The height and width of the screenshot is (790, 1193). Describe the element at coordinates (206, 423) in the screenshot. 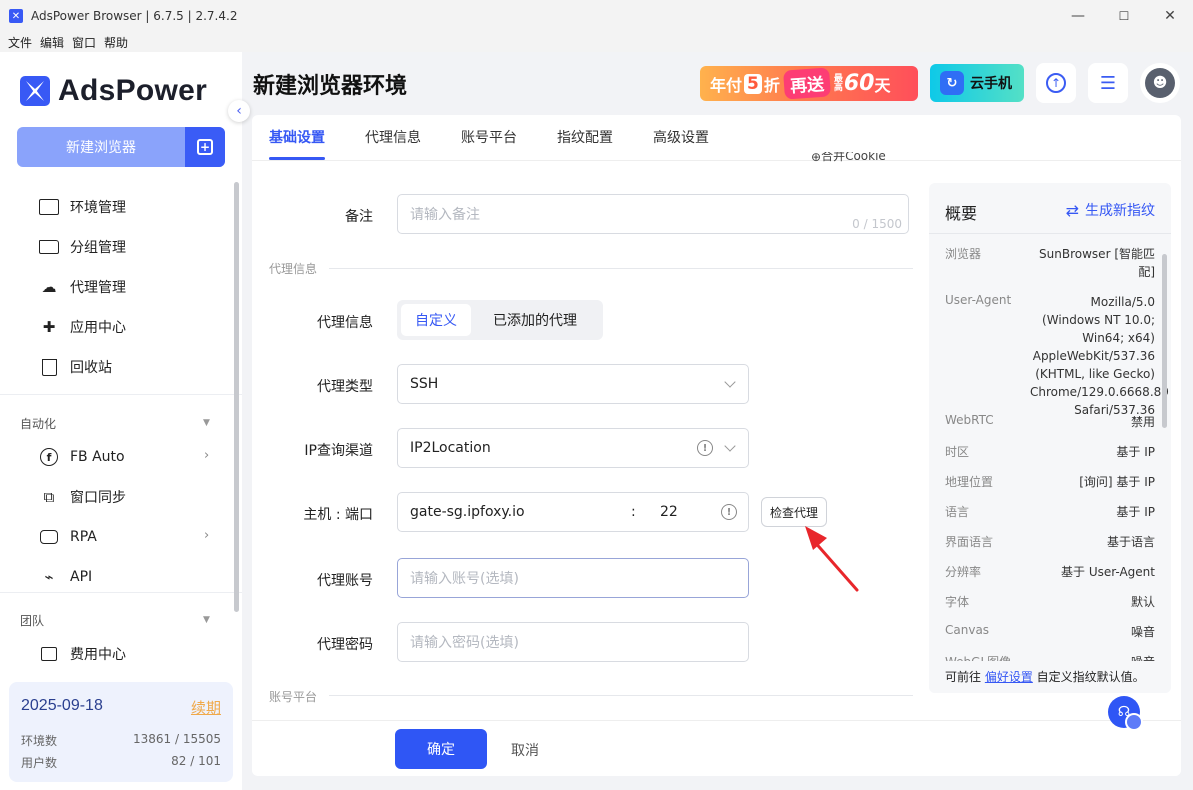

I see `collapse-automation-icon: ▼` at that location.